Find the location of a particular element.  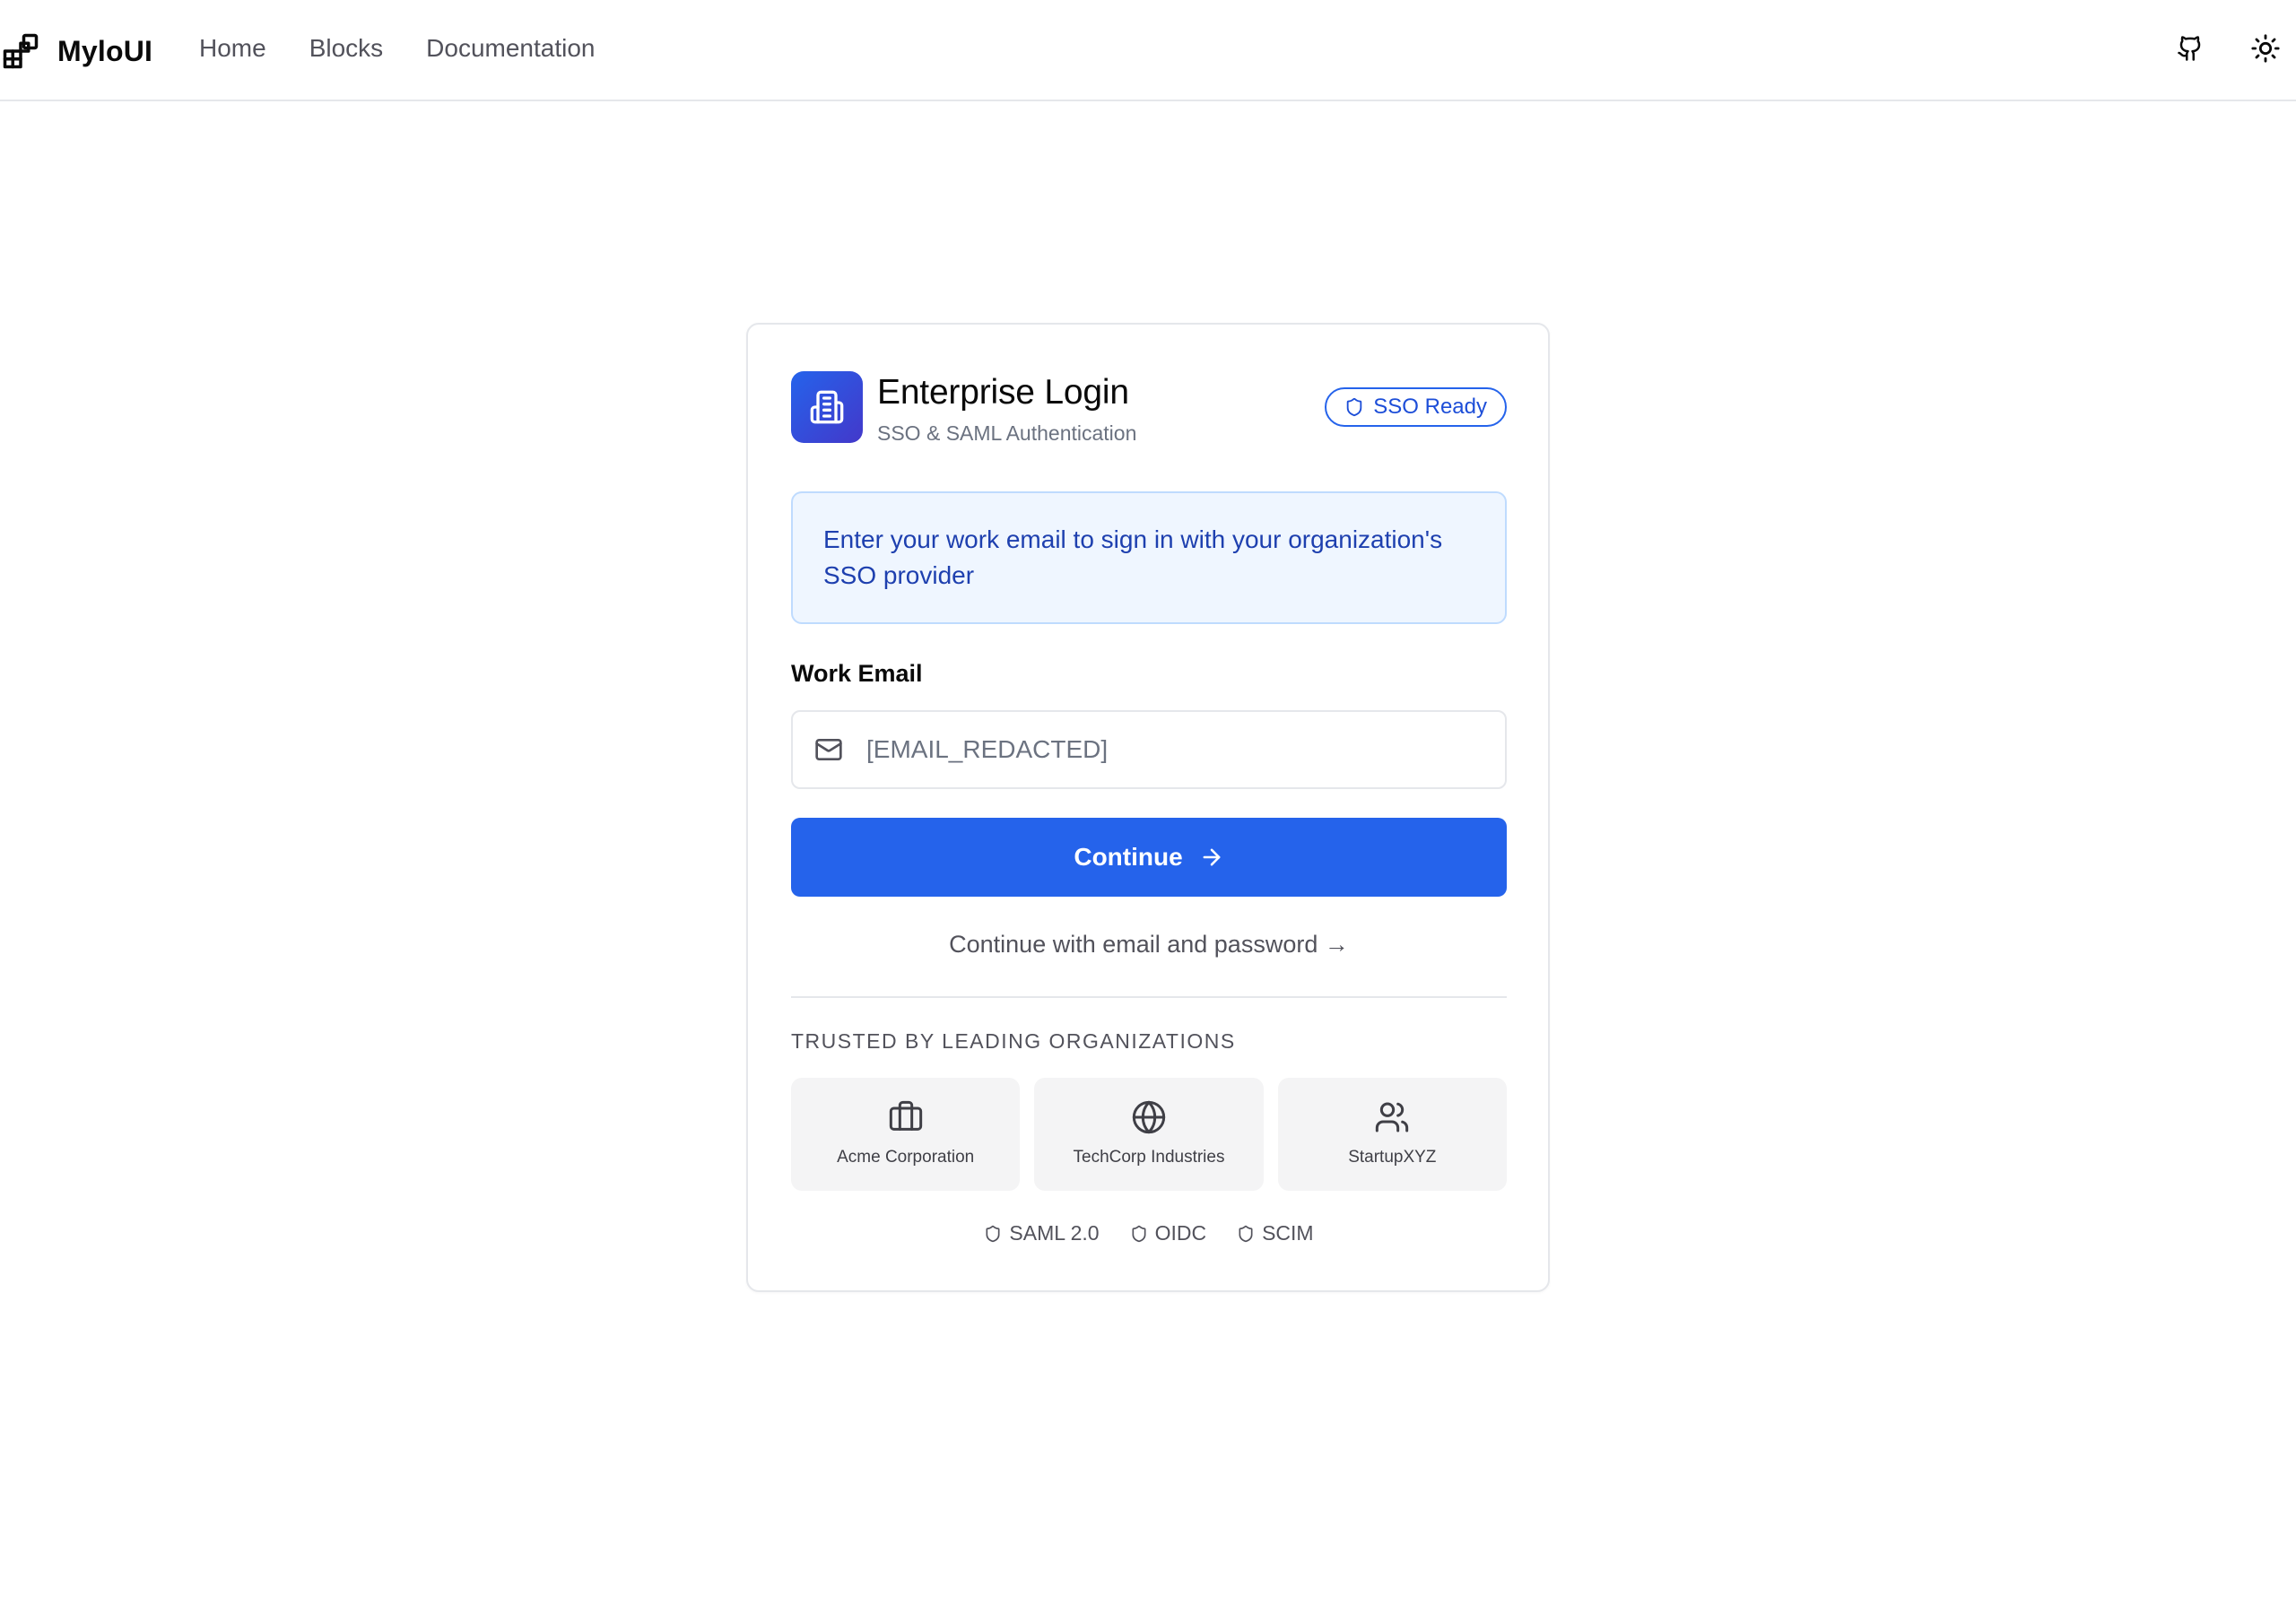

card-logo is located at coordinates (827, 407).